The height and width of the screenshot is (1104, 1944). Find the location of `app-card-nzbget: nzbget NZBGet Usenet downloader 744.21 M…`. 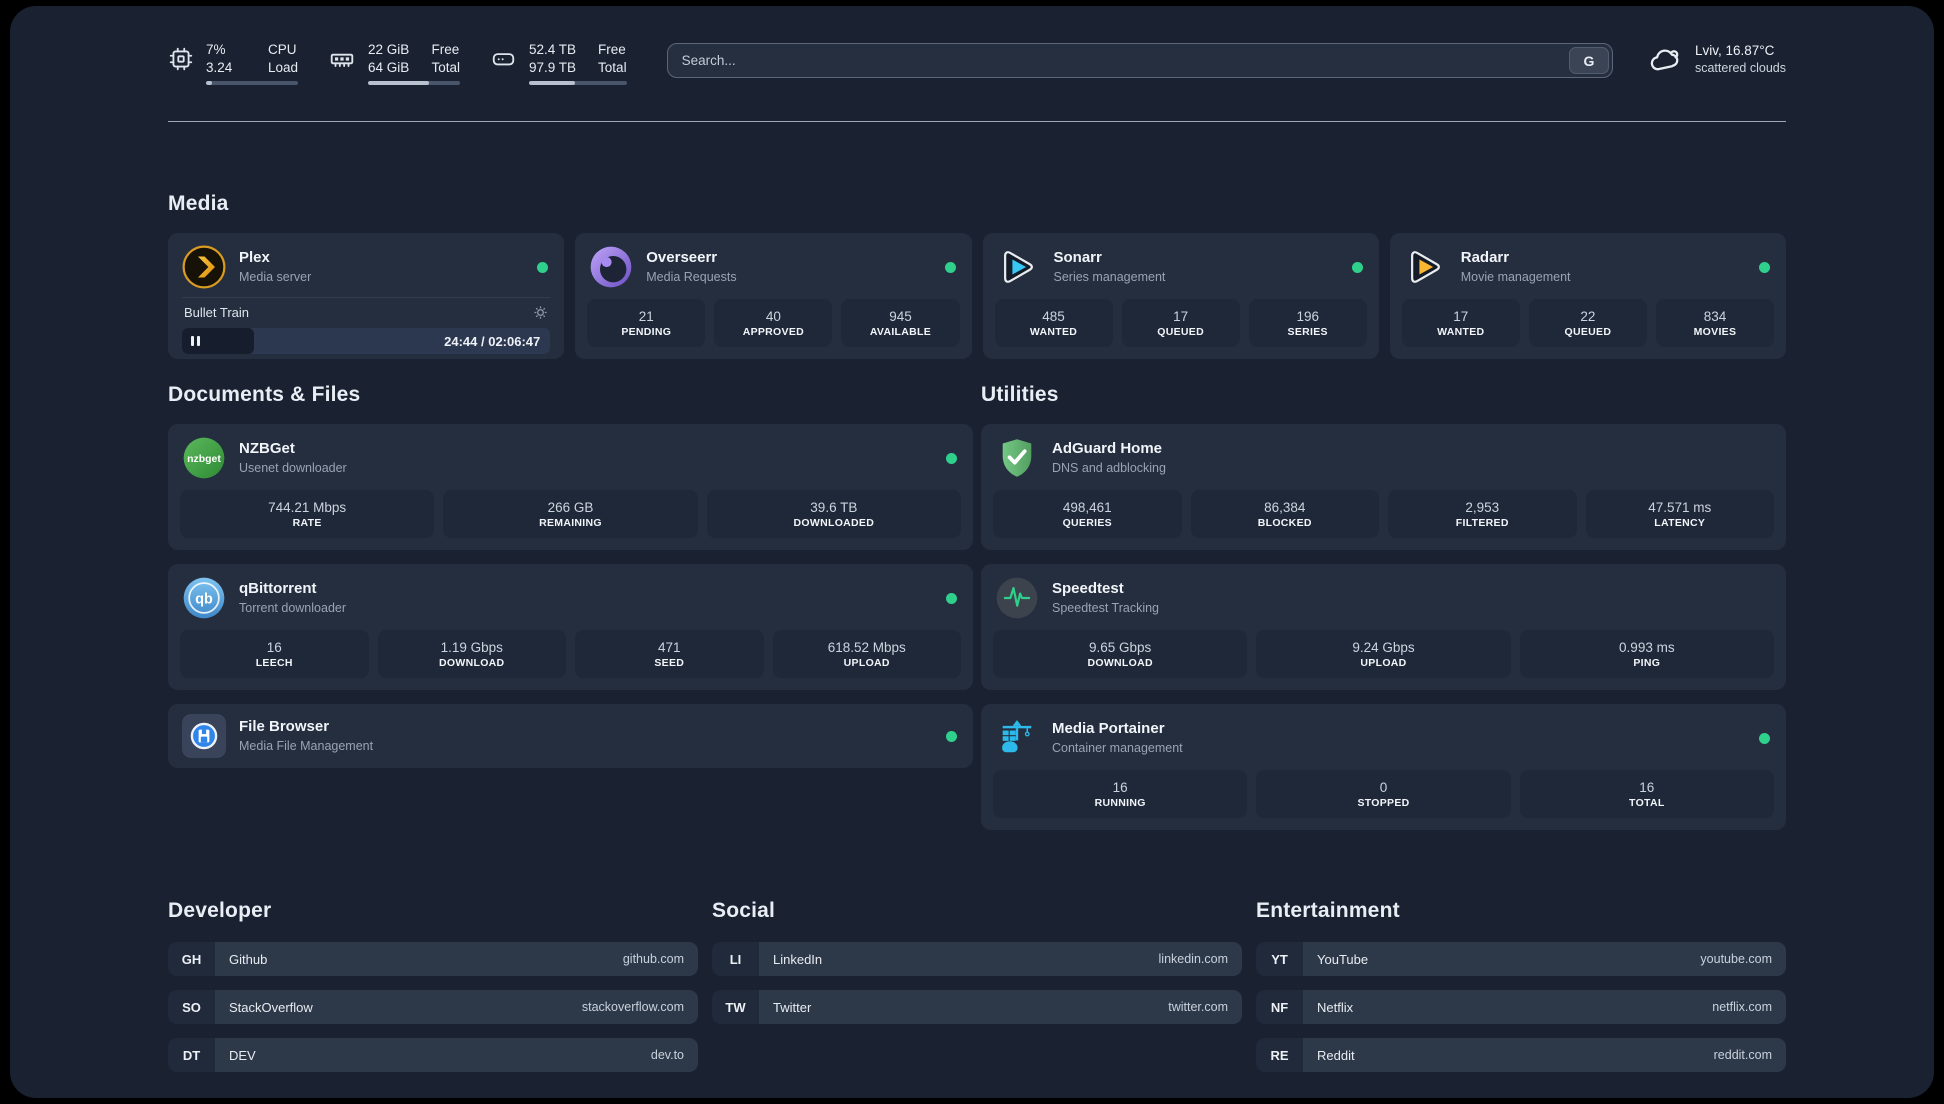

app-card-nzbget: nzbget NZBGet Usenet downloader 744.21 M… is located at coordinates (570, 487).